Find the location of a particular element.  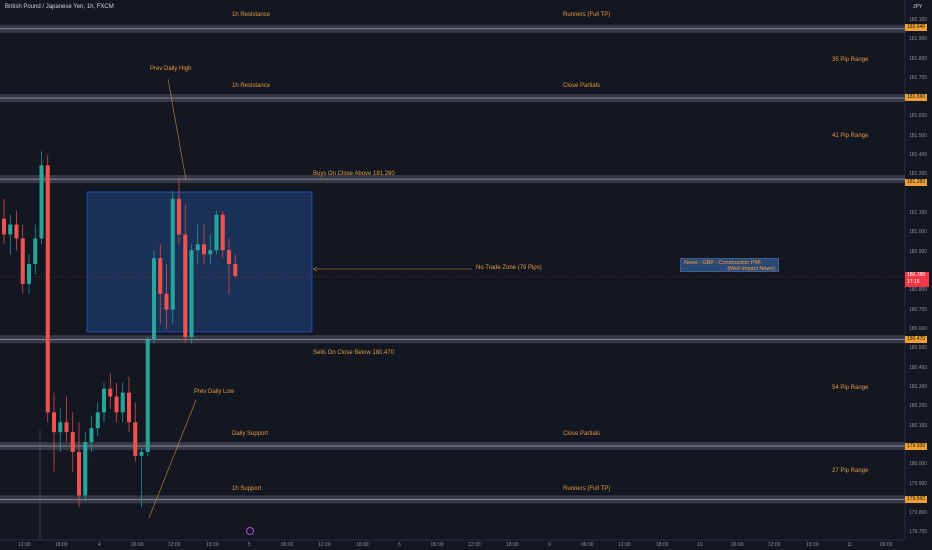

news-line-2: (Med Impact News) is located at coordinates (751, 269).